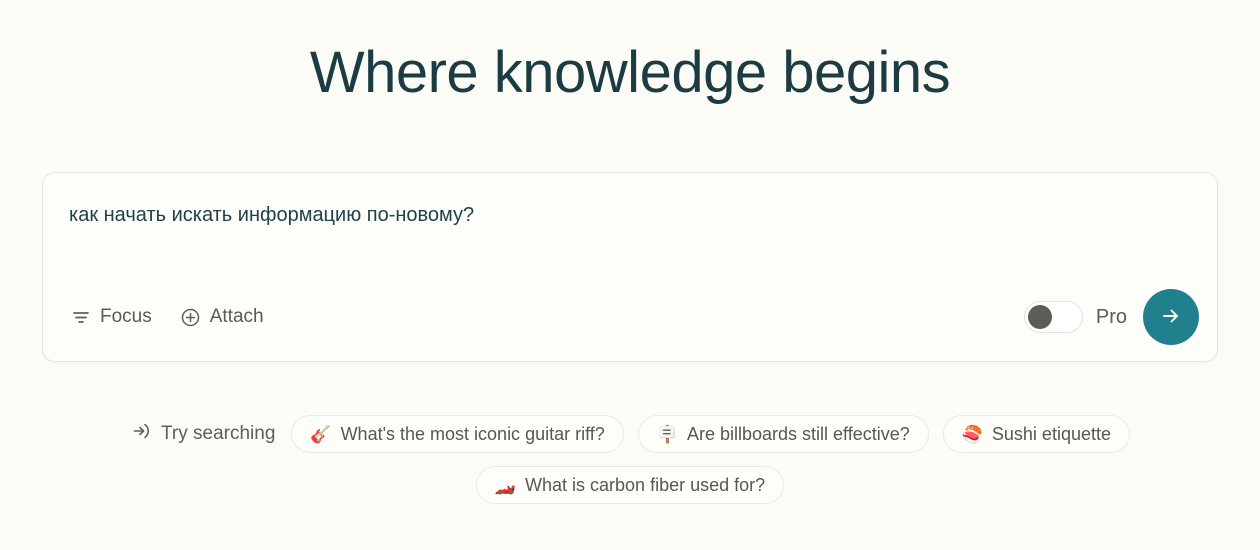 This screenshot has width=1260, height=550. I want to click on attach-button: Attach, so click(222, 317).